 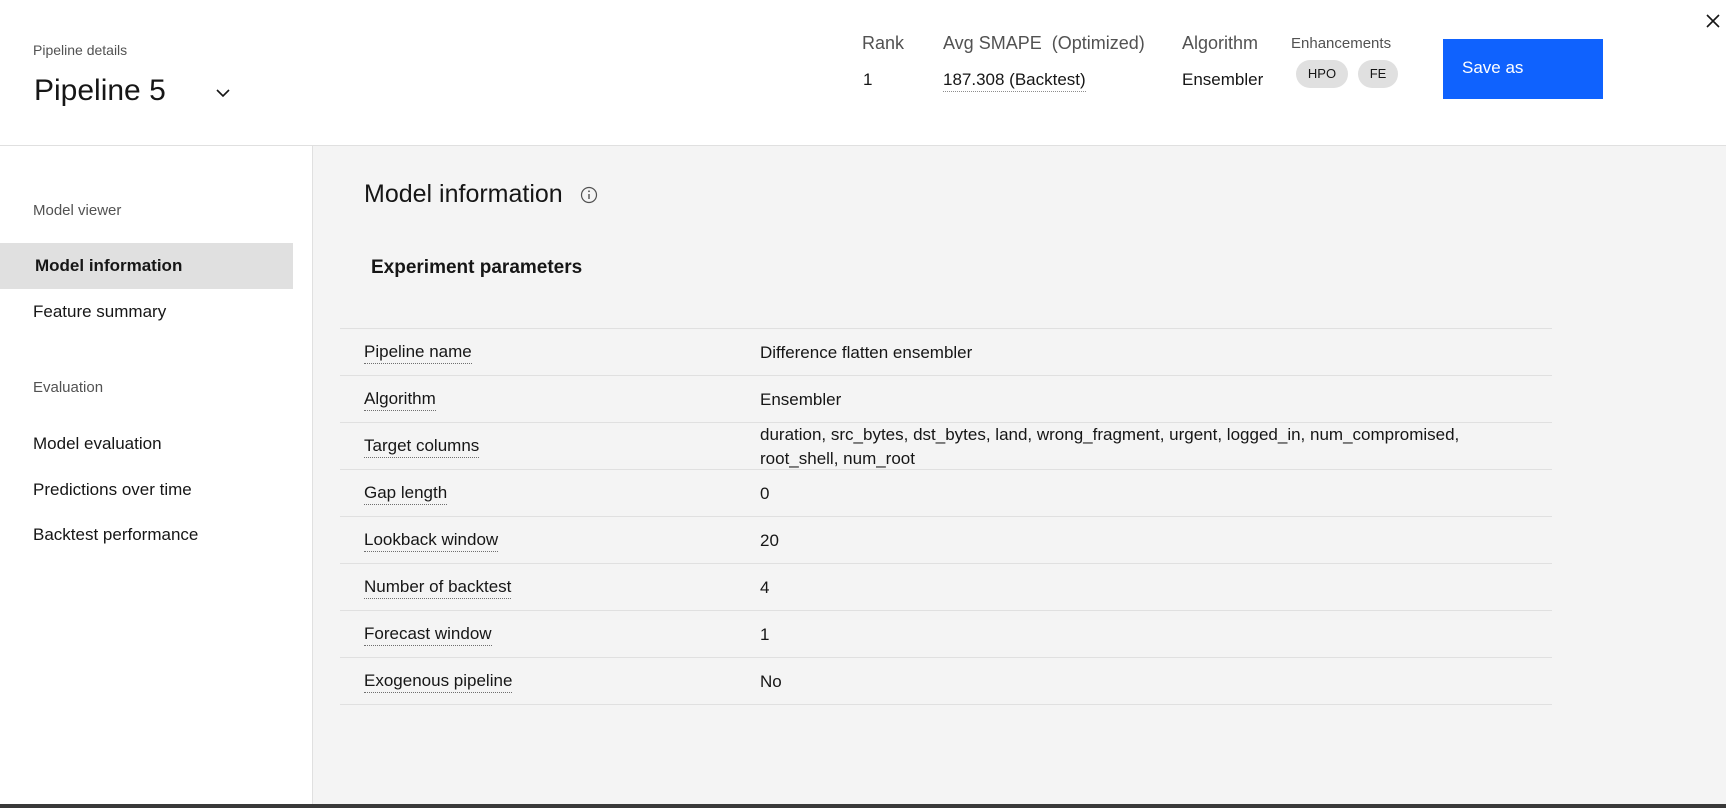 I want to click on header-eyebrow: Pipeline details, so click(x=80, y=50).